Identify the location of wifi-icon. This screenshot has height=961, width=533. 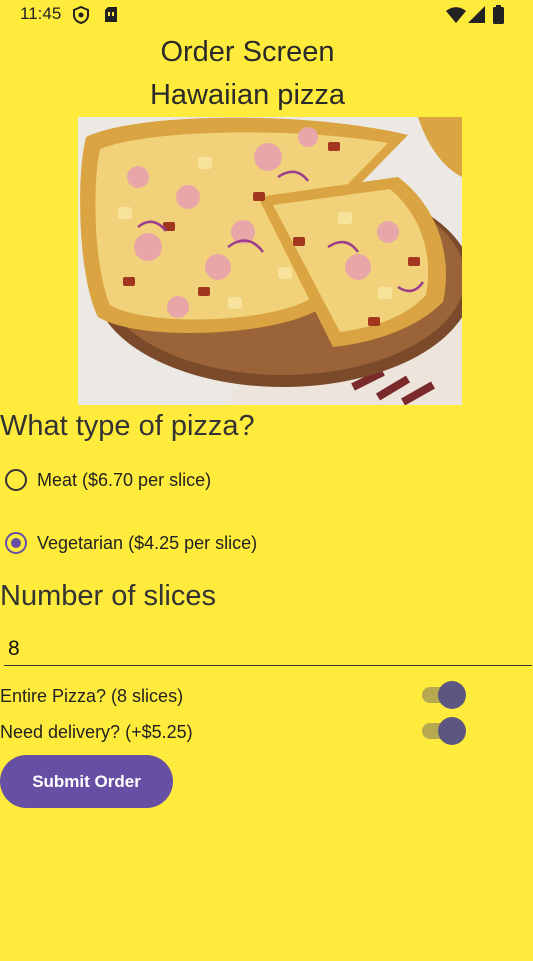
(456, 15).